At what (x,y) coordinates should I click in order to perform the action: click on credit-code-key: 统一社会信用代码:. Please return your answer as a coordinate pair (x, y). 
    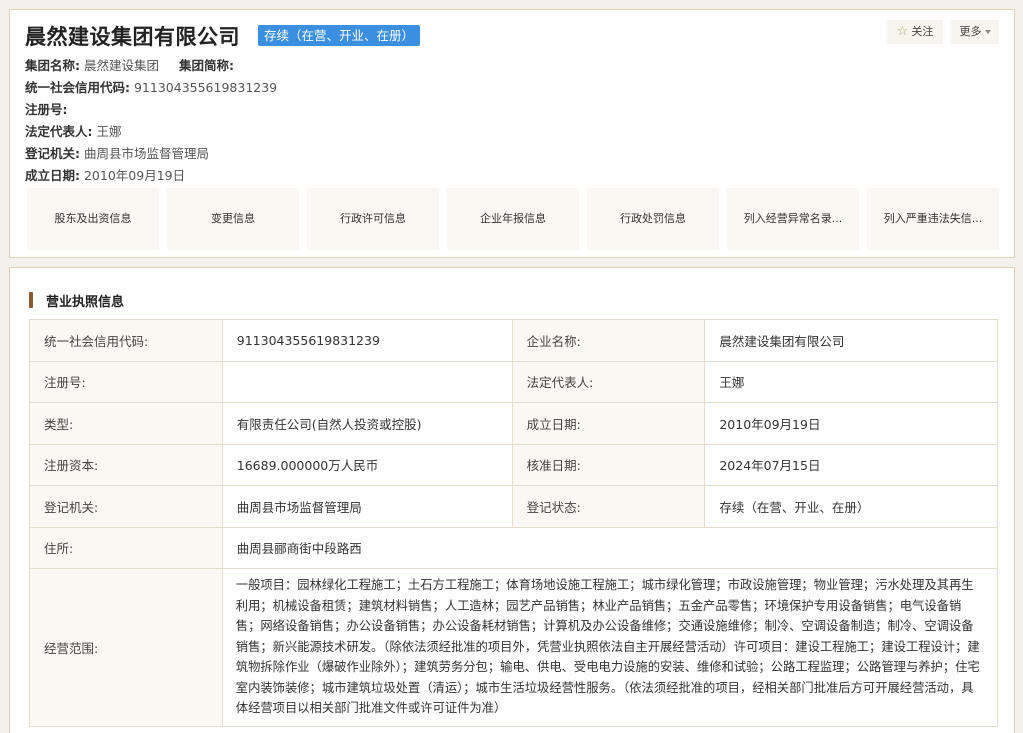
    Looking at the image, I should click on (126, 340).